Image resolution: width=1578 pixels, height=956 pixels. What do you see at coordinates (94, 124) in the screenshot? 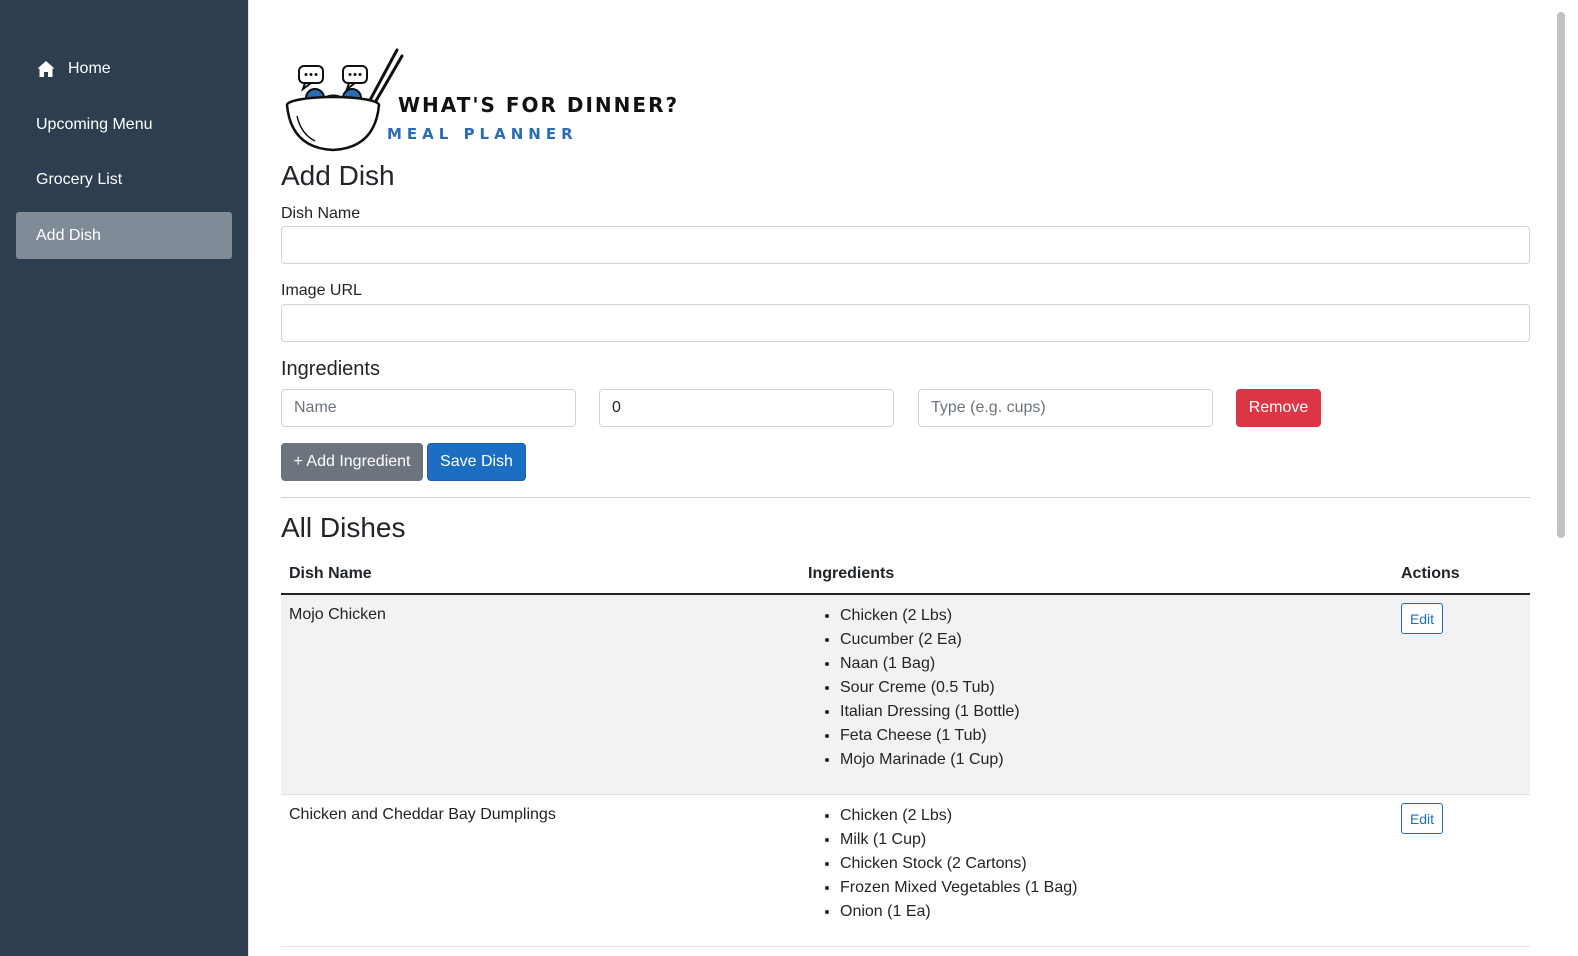
I see `sidebar-item-label: Upcoming Menu` at bounding box center [94, 124].